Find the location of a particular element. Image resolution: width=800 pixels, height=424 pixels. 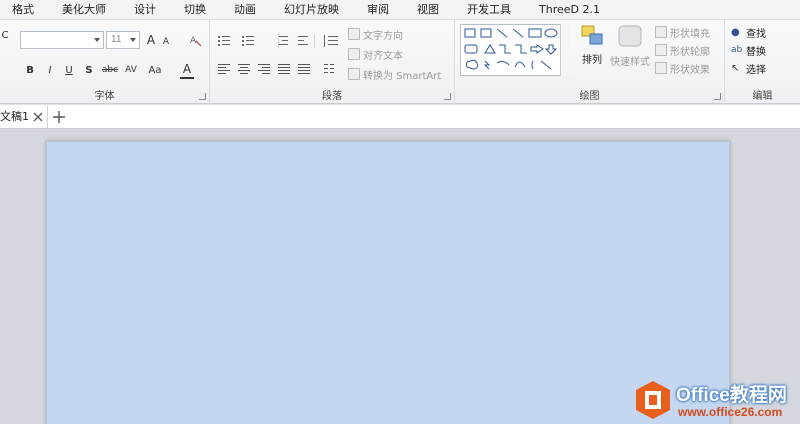

watermark-title: Office教程网 is located at coordinates (731, 395).